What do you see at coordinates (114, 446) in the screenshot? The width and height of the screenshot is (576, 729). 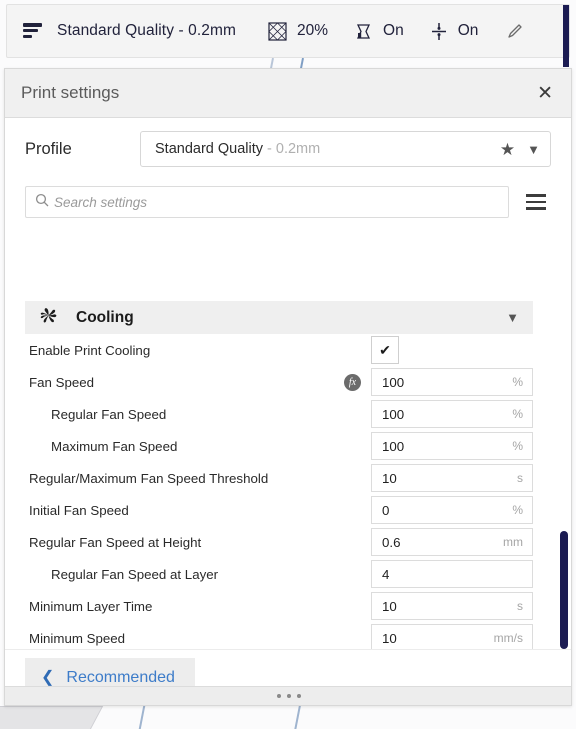 I see `setting-label: Maximum Fan Speed` at bounding box center [114, 446].